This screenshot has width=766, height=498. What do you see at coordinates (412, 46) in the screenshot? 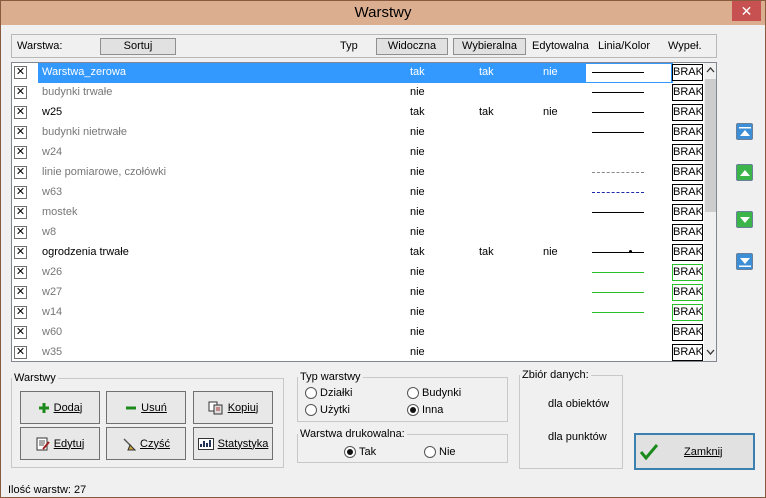
I see `visible-column-button: Widoczna` at bounding box center [412, 46].